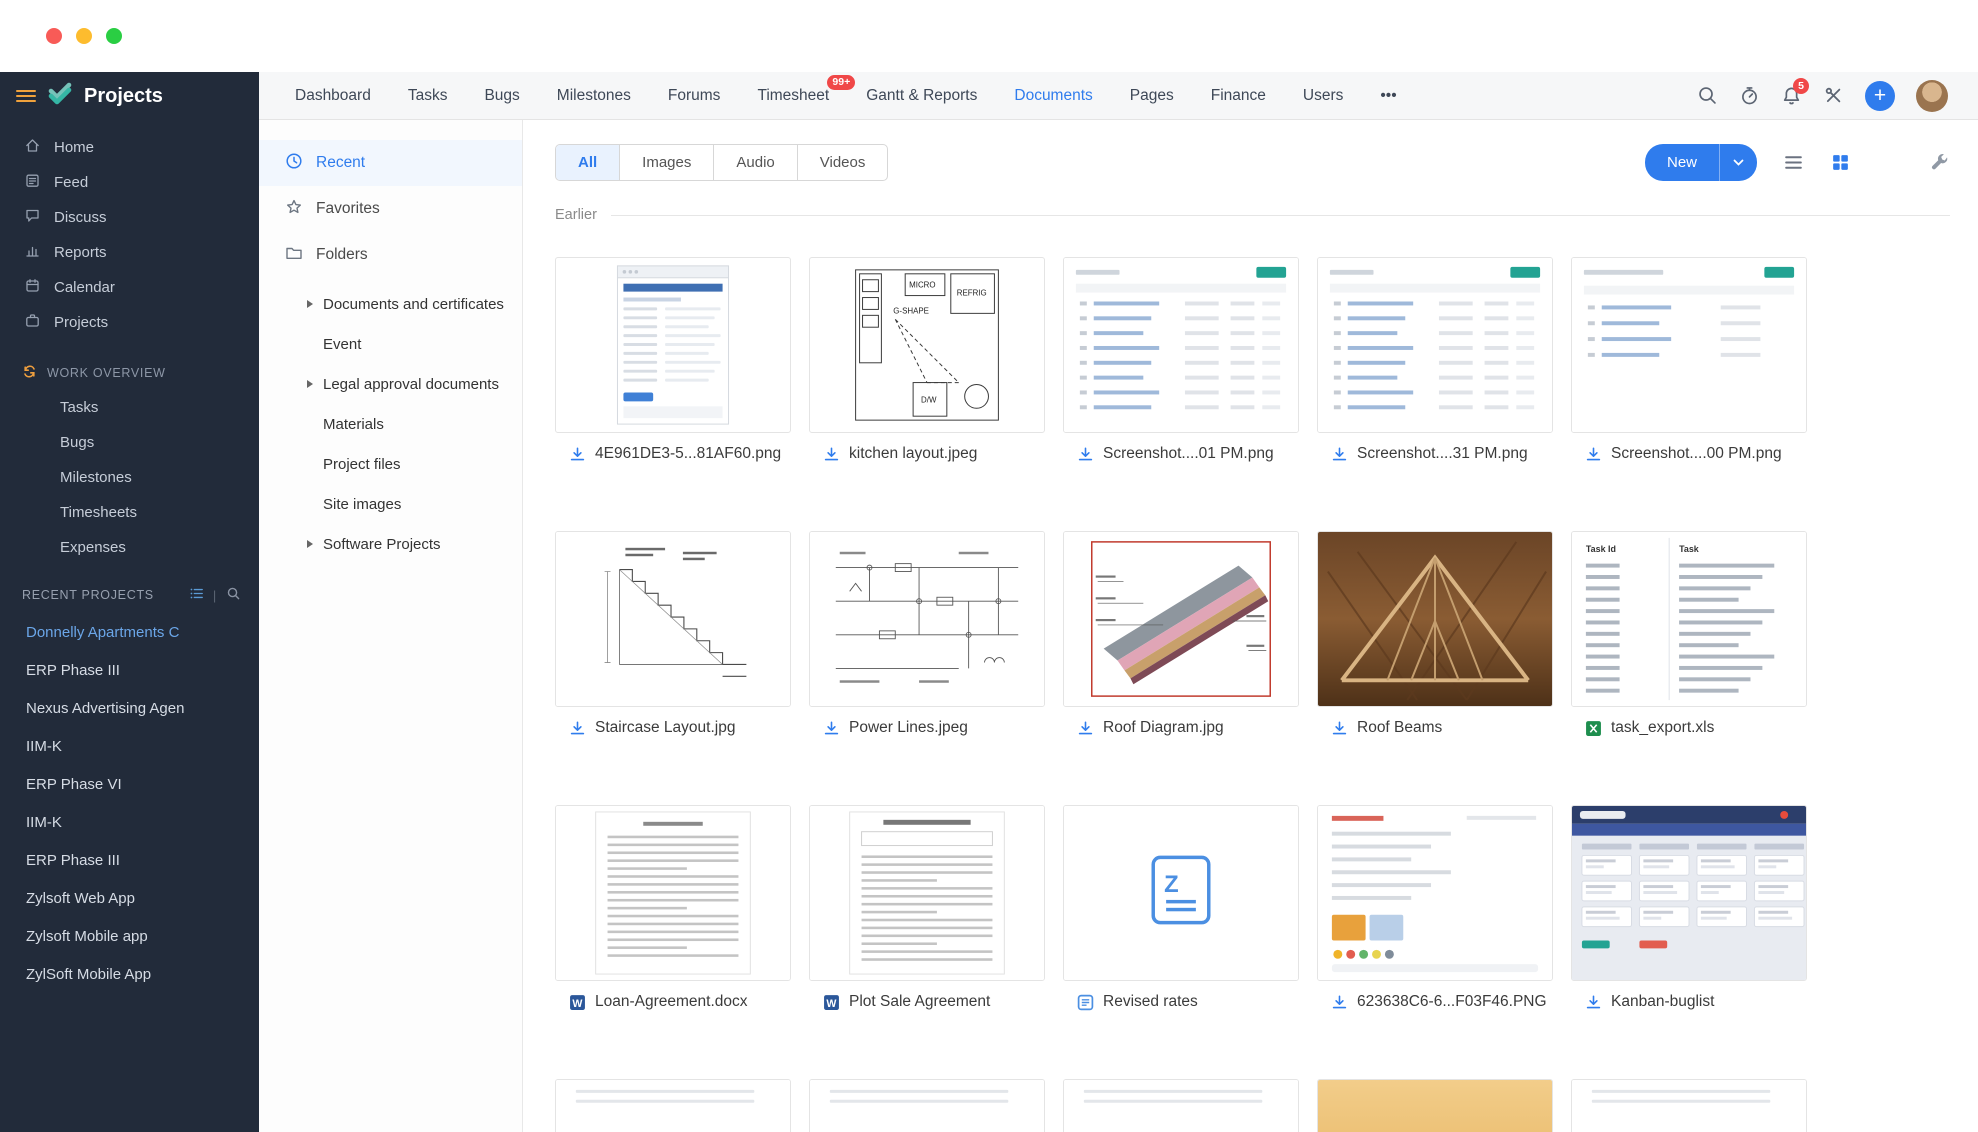 Image resolution: width=1978 pixels, height=1132 pixels. I want to click on window-zoom-button, so click(114, 36).